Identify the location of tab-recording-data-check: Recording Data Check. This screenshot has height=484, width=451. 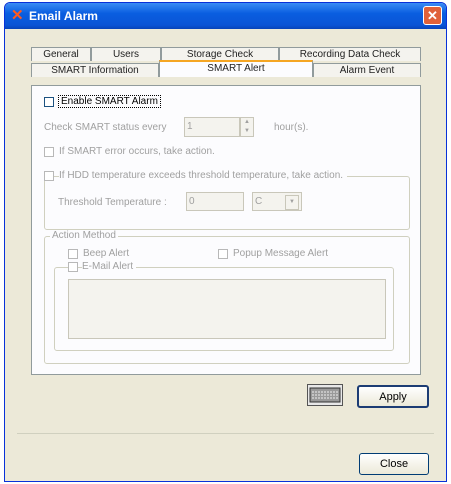
(350, 54).